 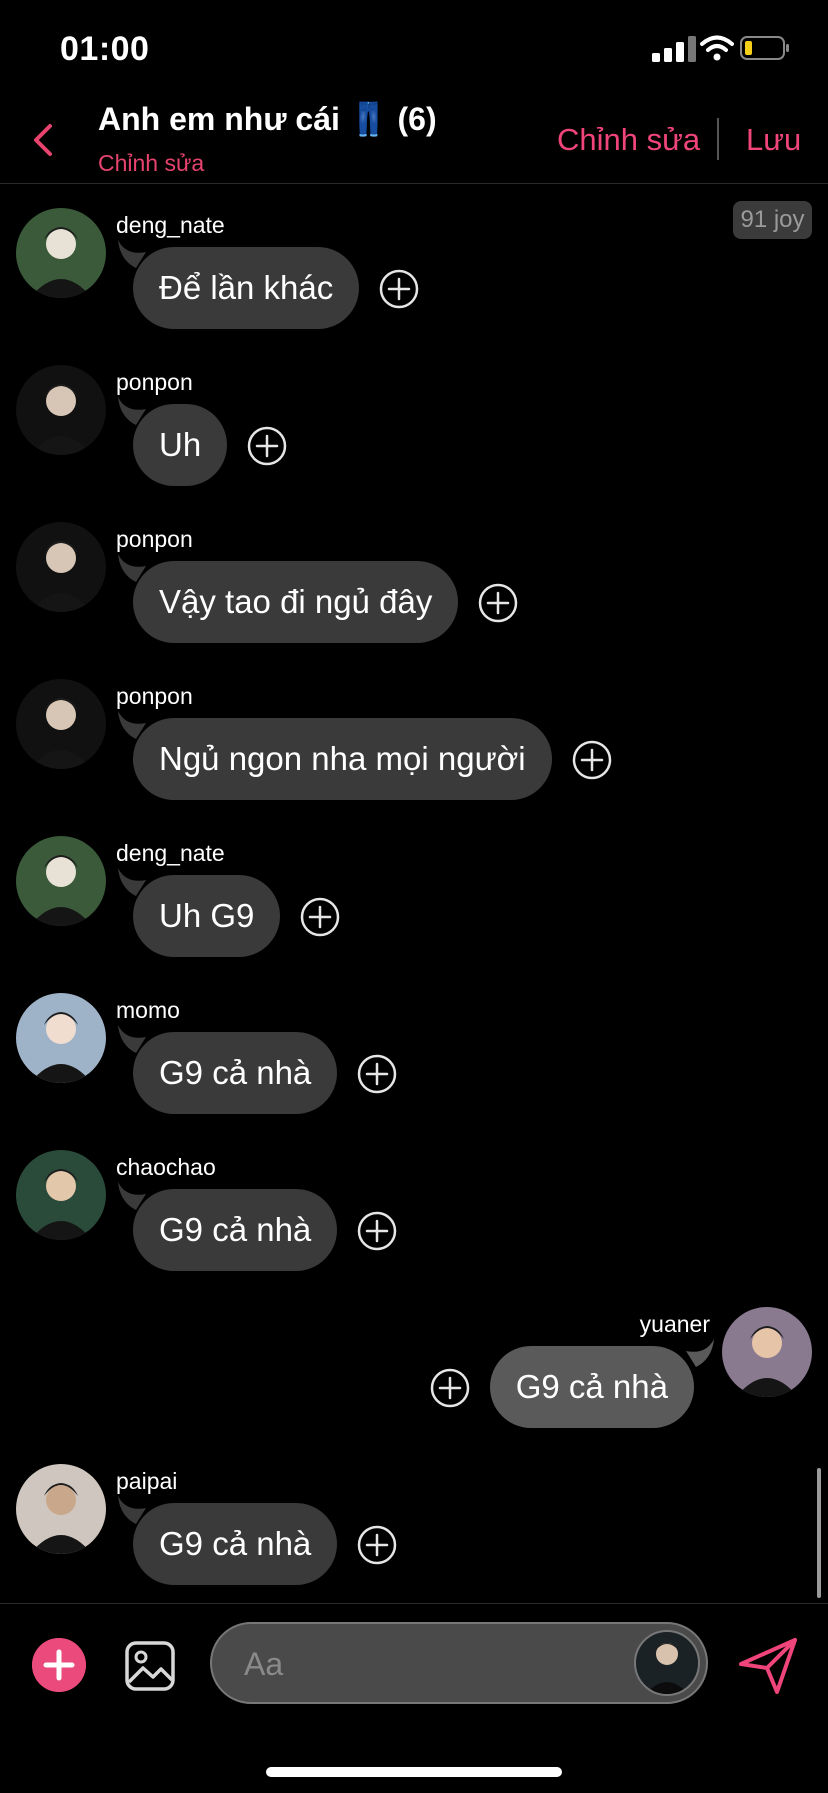 What do you see at coordinates (768, 1665) in the screenshot?
I see `send-icon` at bounding box center [768, 1665].